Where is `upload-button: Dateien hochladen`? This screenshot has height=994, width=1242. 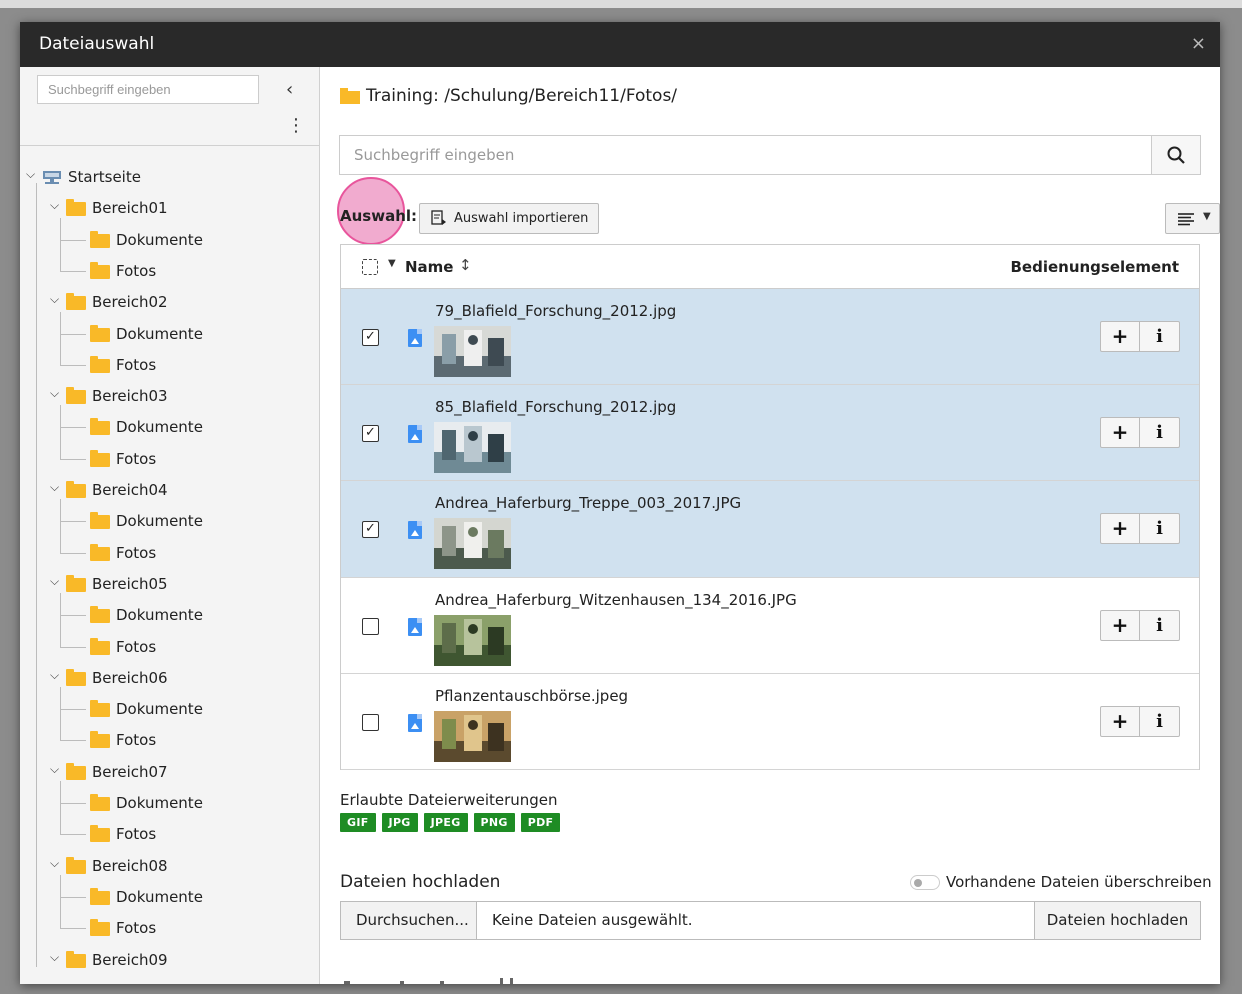
upload-button: Dateien hochladen is located at coordinates (1117, 920).